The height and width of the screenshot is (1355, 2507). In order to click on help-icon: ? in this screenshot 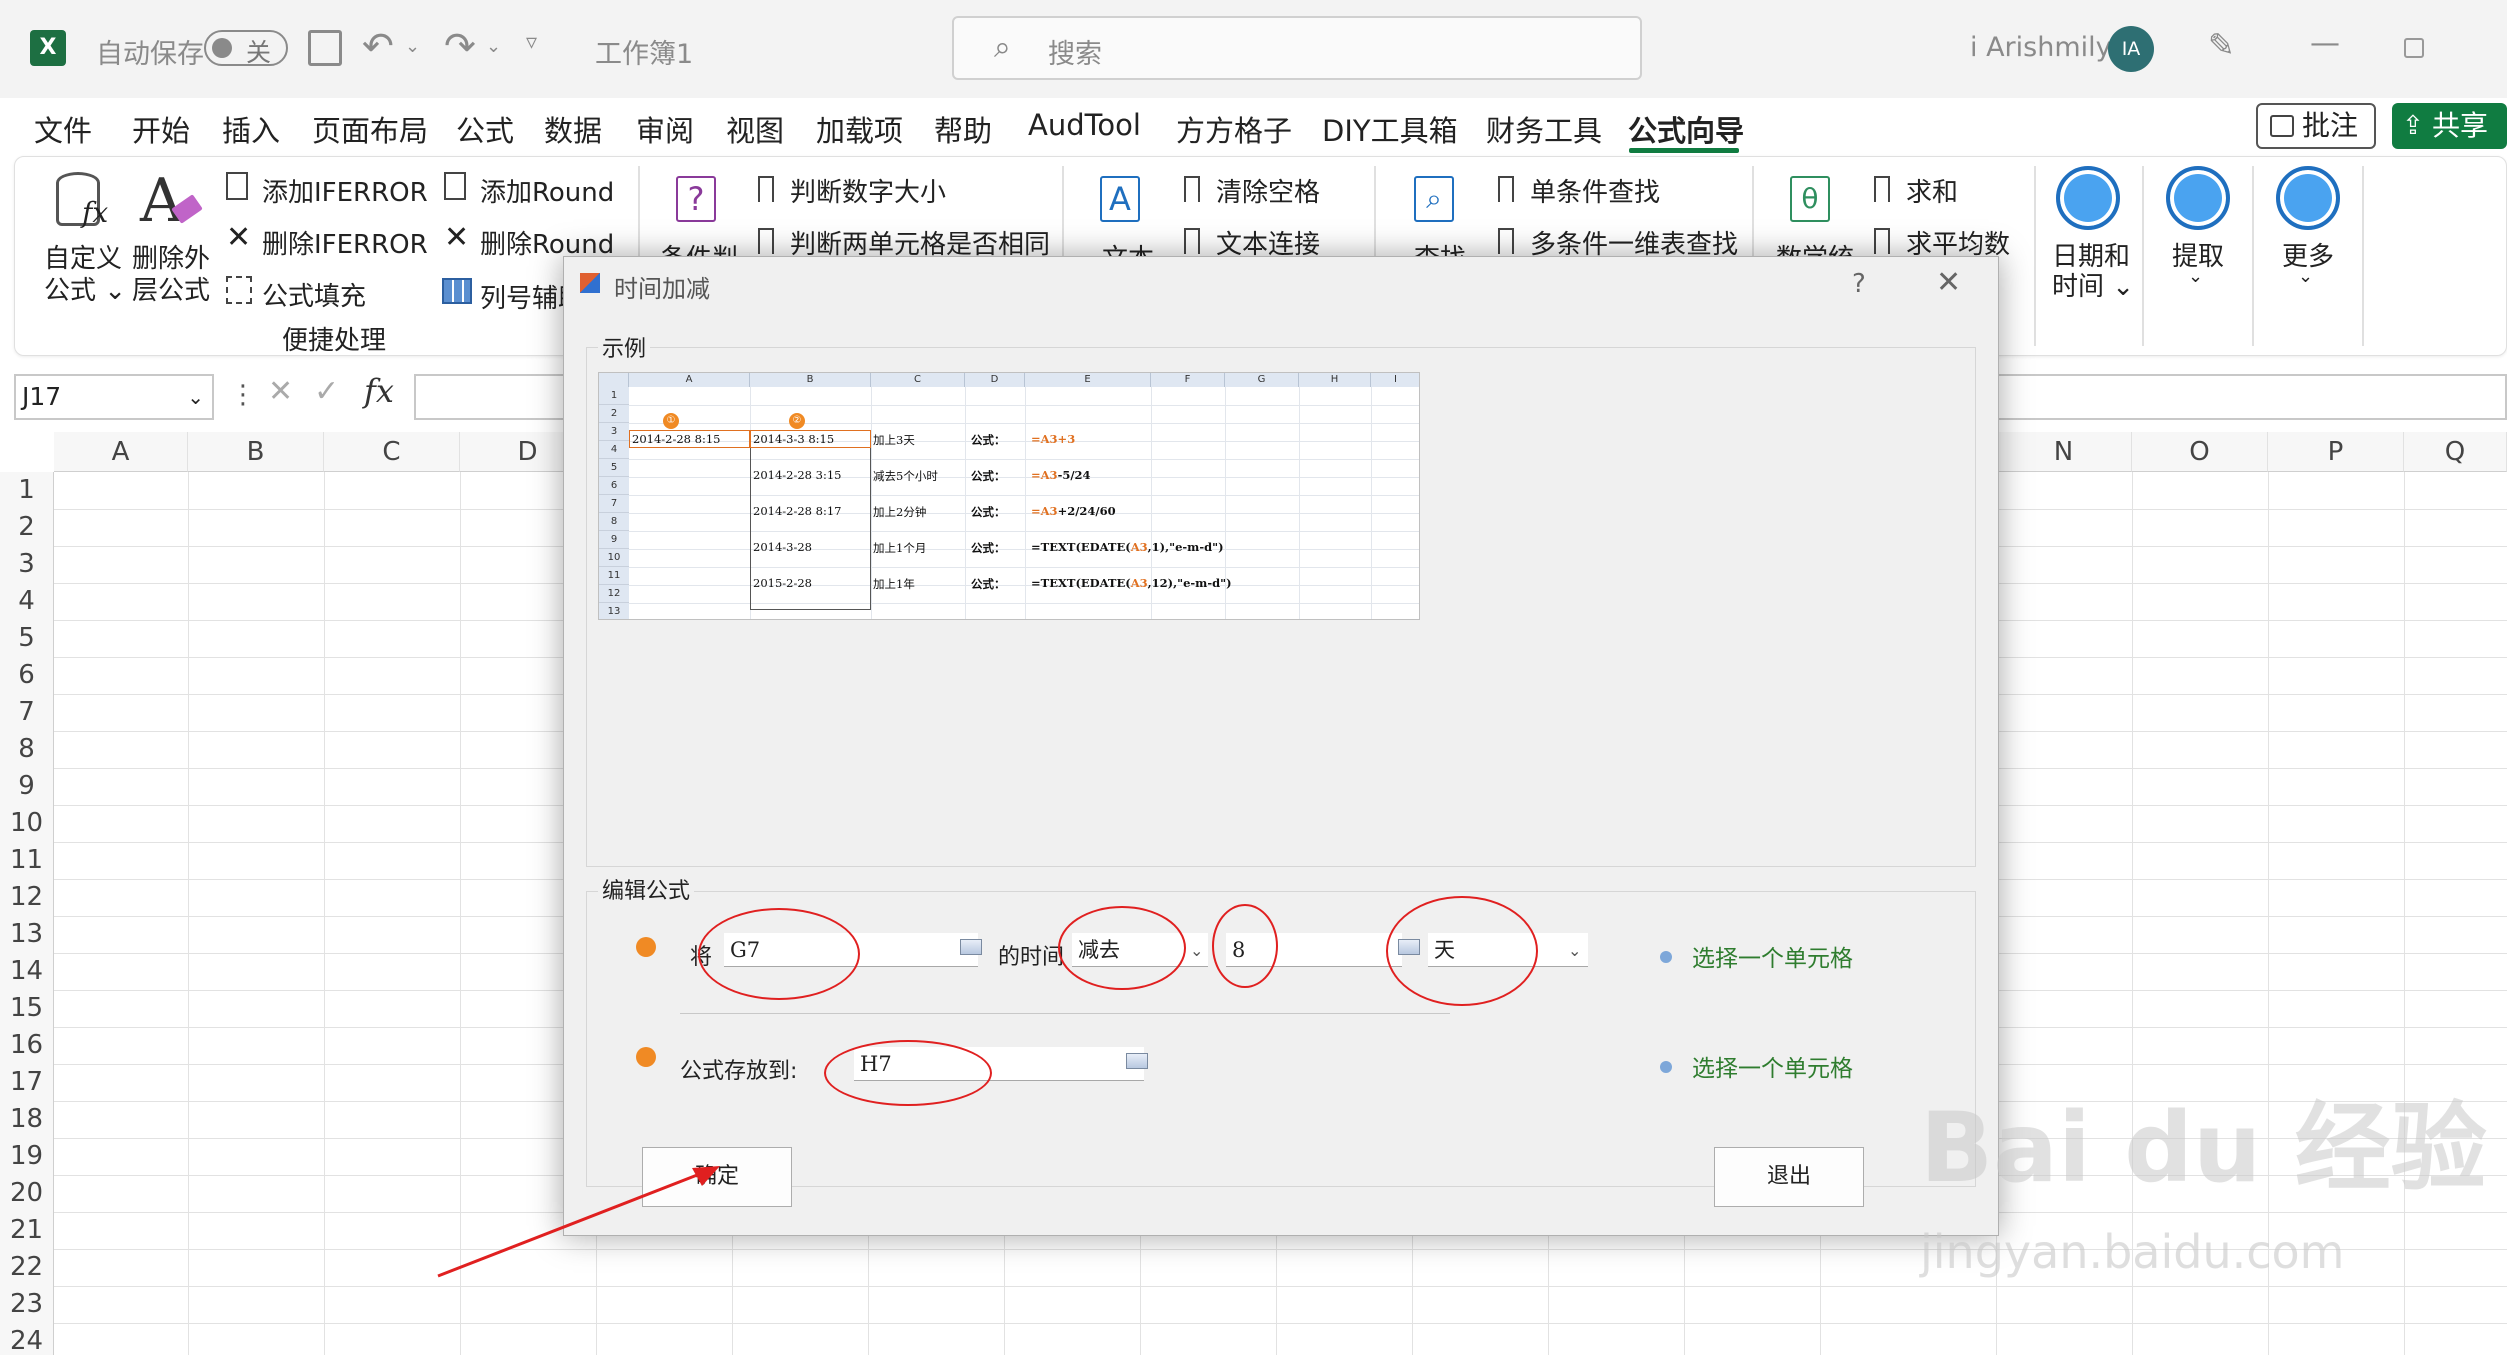, I will do `click(1859, 284)`.